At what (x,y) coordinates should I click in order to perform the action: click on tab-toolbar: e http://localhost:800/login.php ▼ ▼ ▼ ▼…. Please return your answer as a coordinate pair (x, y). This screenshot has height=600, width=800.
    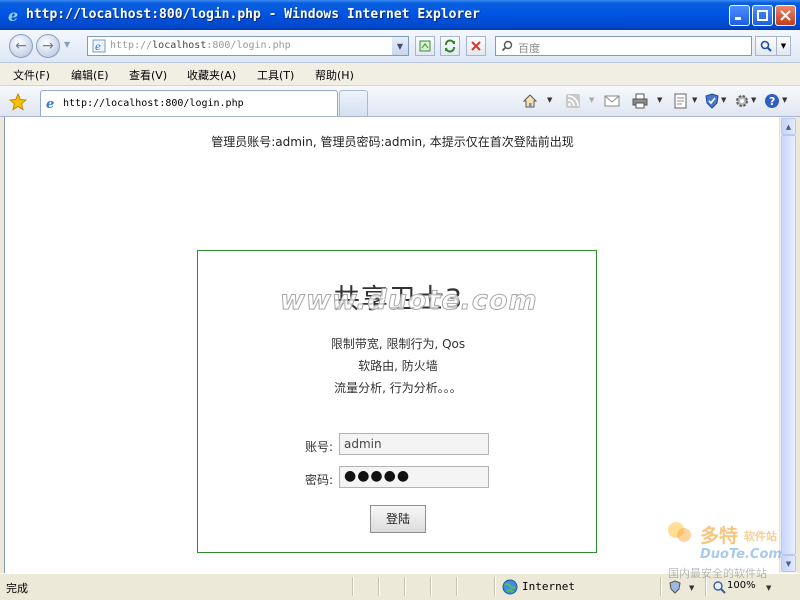
    Looking at the image, I should click on (400, 101).